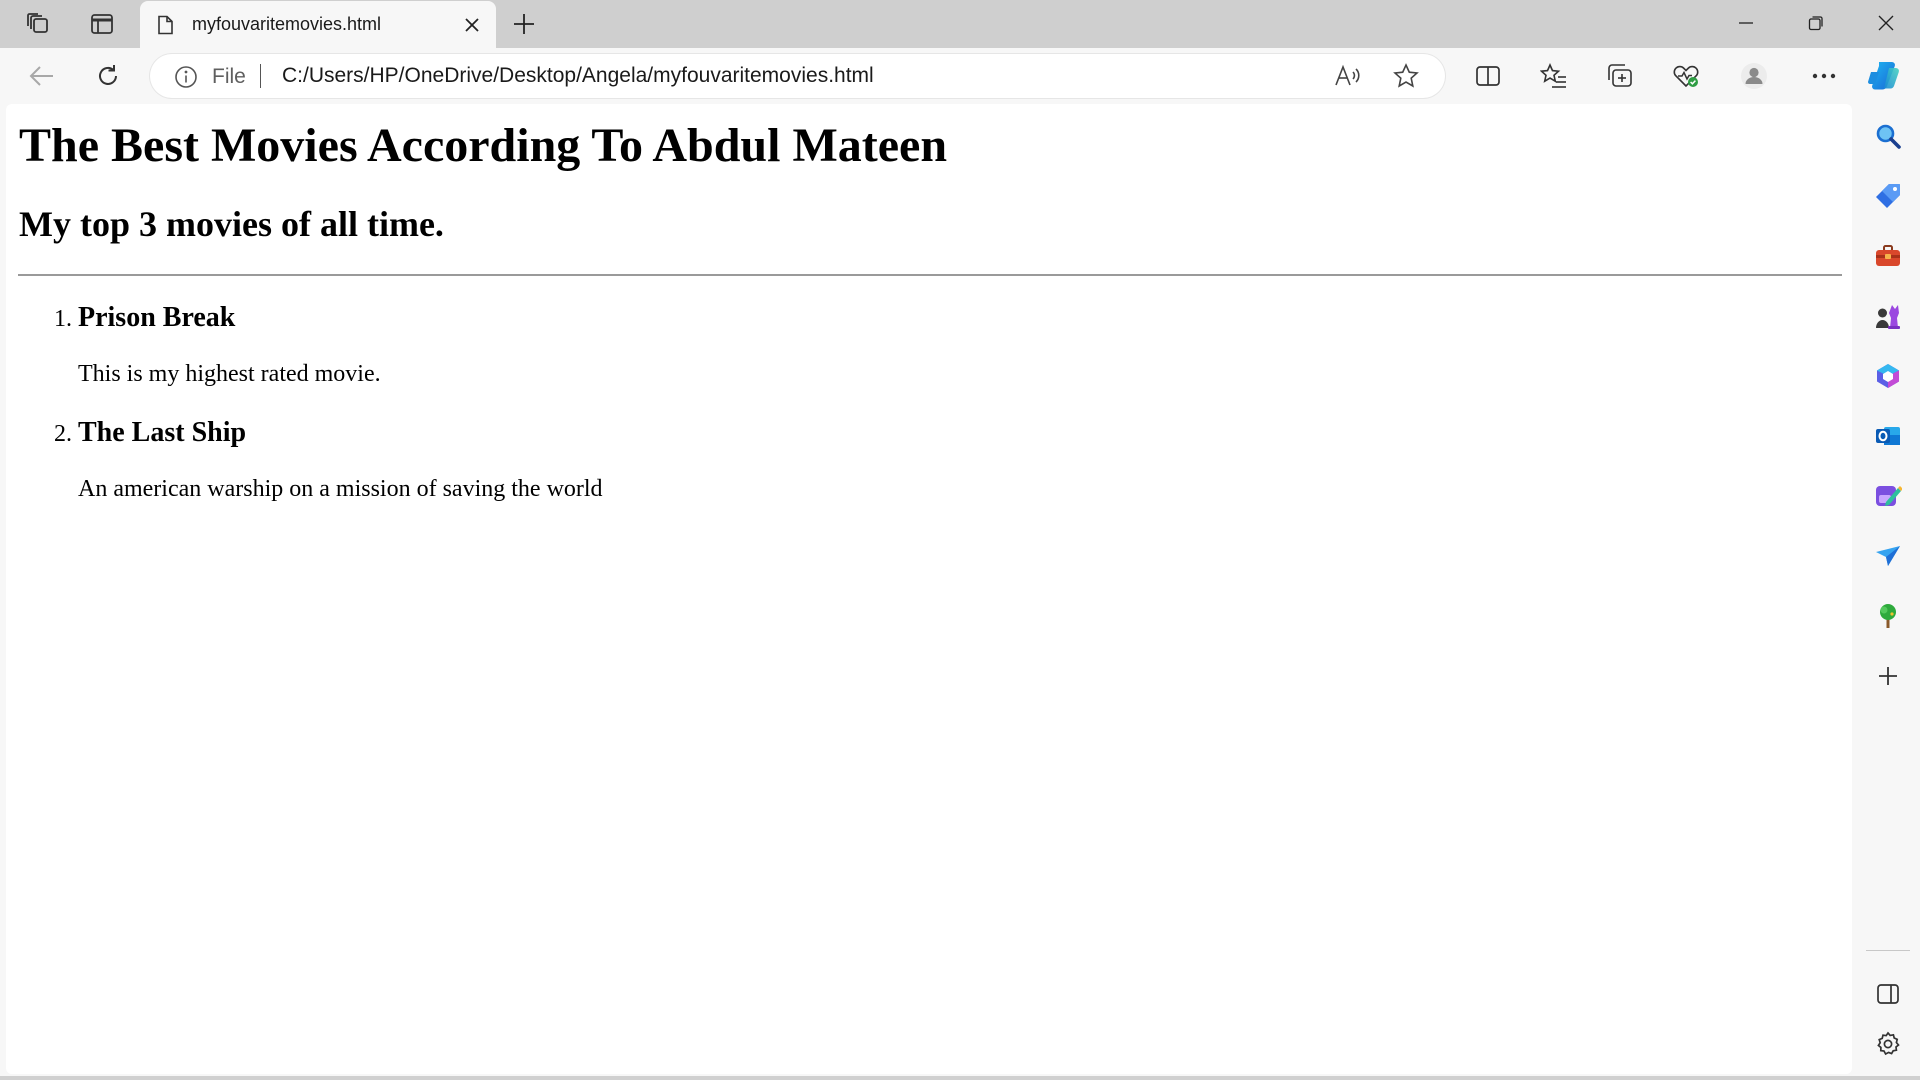  I want to click on workspaces-icon, so click(37, 23).